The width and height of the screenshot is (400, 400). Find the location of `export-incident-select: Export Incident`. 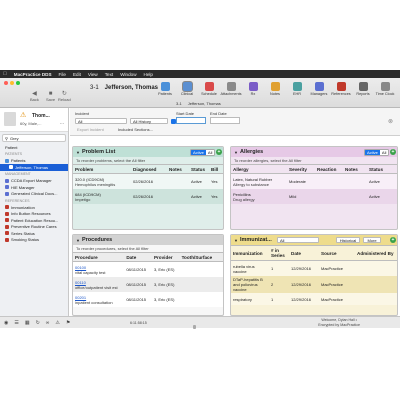

export-incident-select: Export Incident is located at coordinates (90, 129).